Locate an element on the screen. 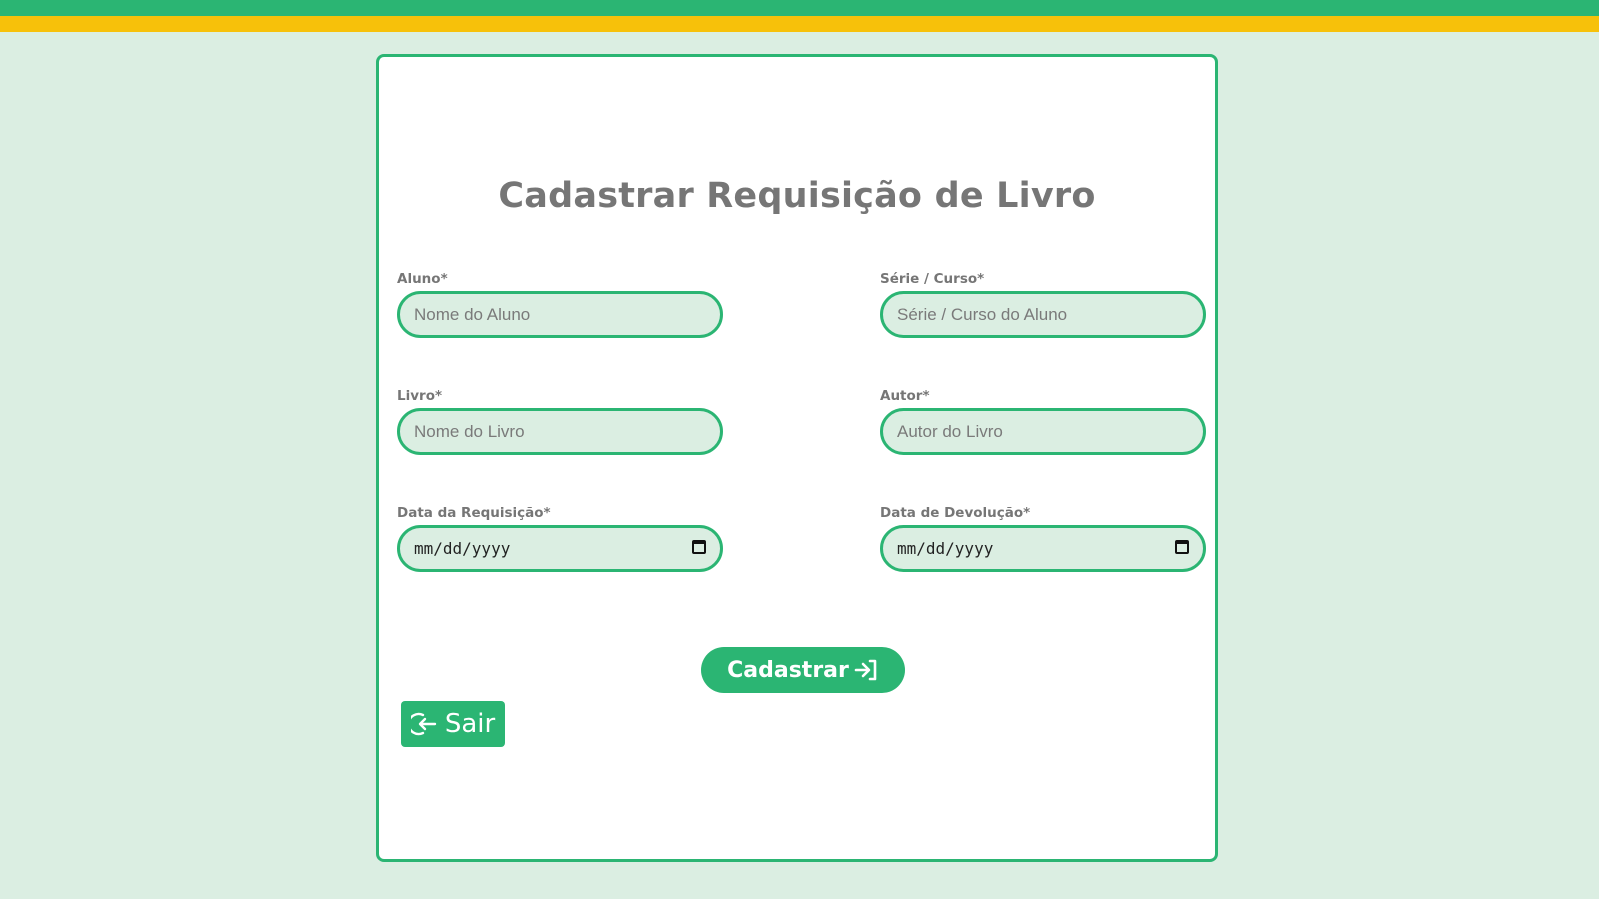 The width and height of the screenshot is (1599, 899). data-devolucao-field: Data de Devolução* mm/dd/yyyy is located at coordinates (1043, 538).